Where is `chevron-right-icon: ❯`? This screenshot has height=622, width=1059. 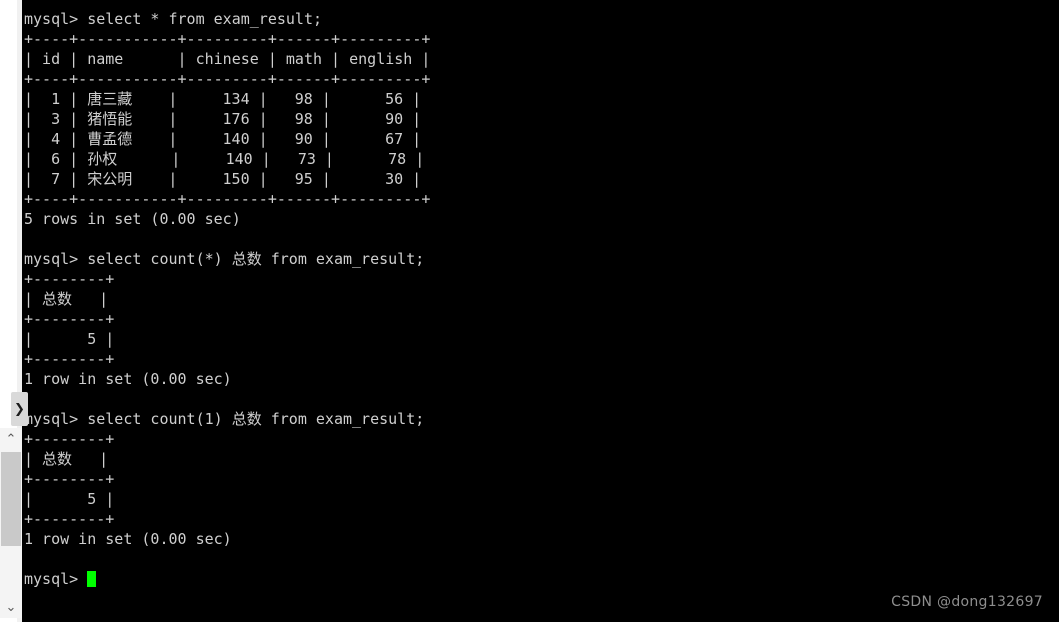 chevron-right-icon: ❯ is located at coordinates (19, 409).